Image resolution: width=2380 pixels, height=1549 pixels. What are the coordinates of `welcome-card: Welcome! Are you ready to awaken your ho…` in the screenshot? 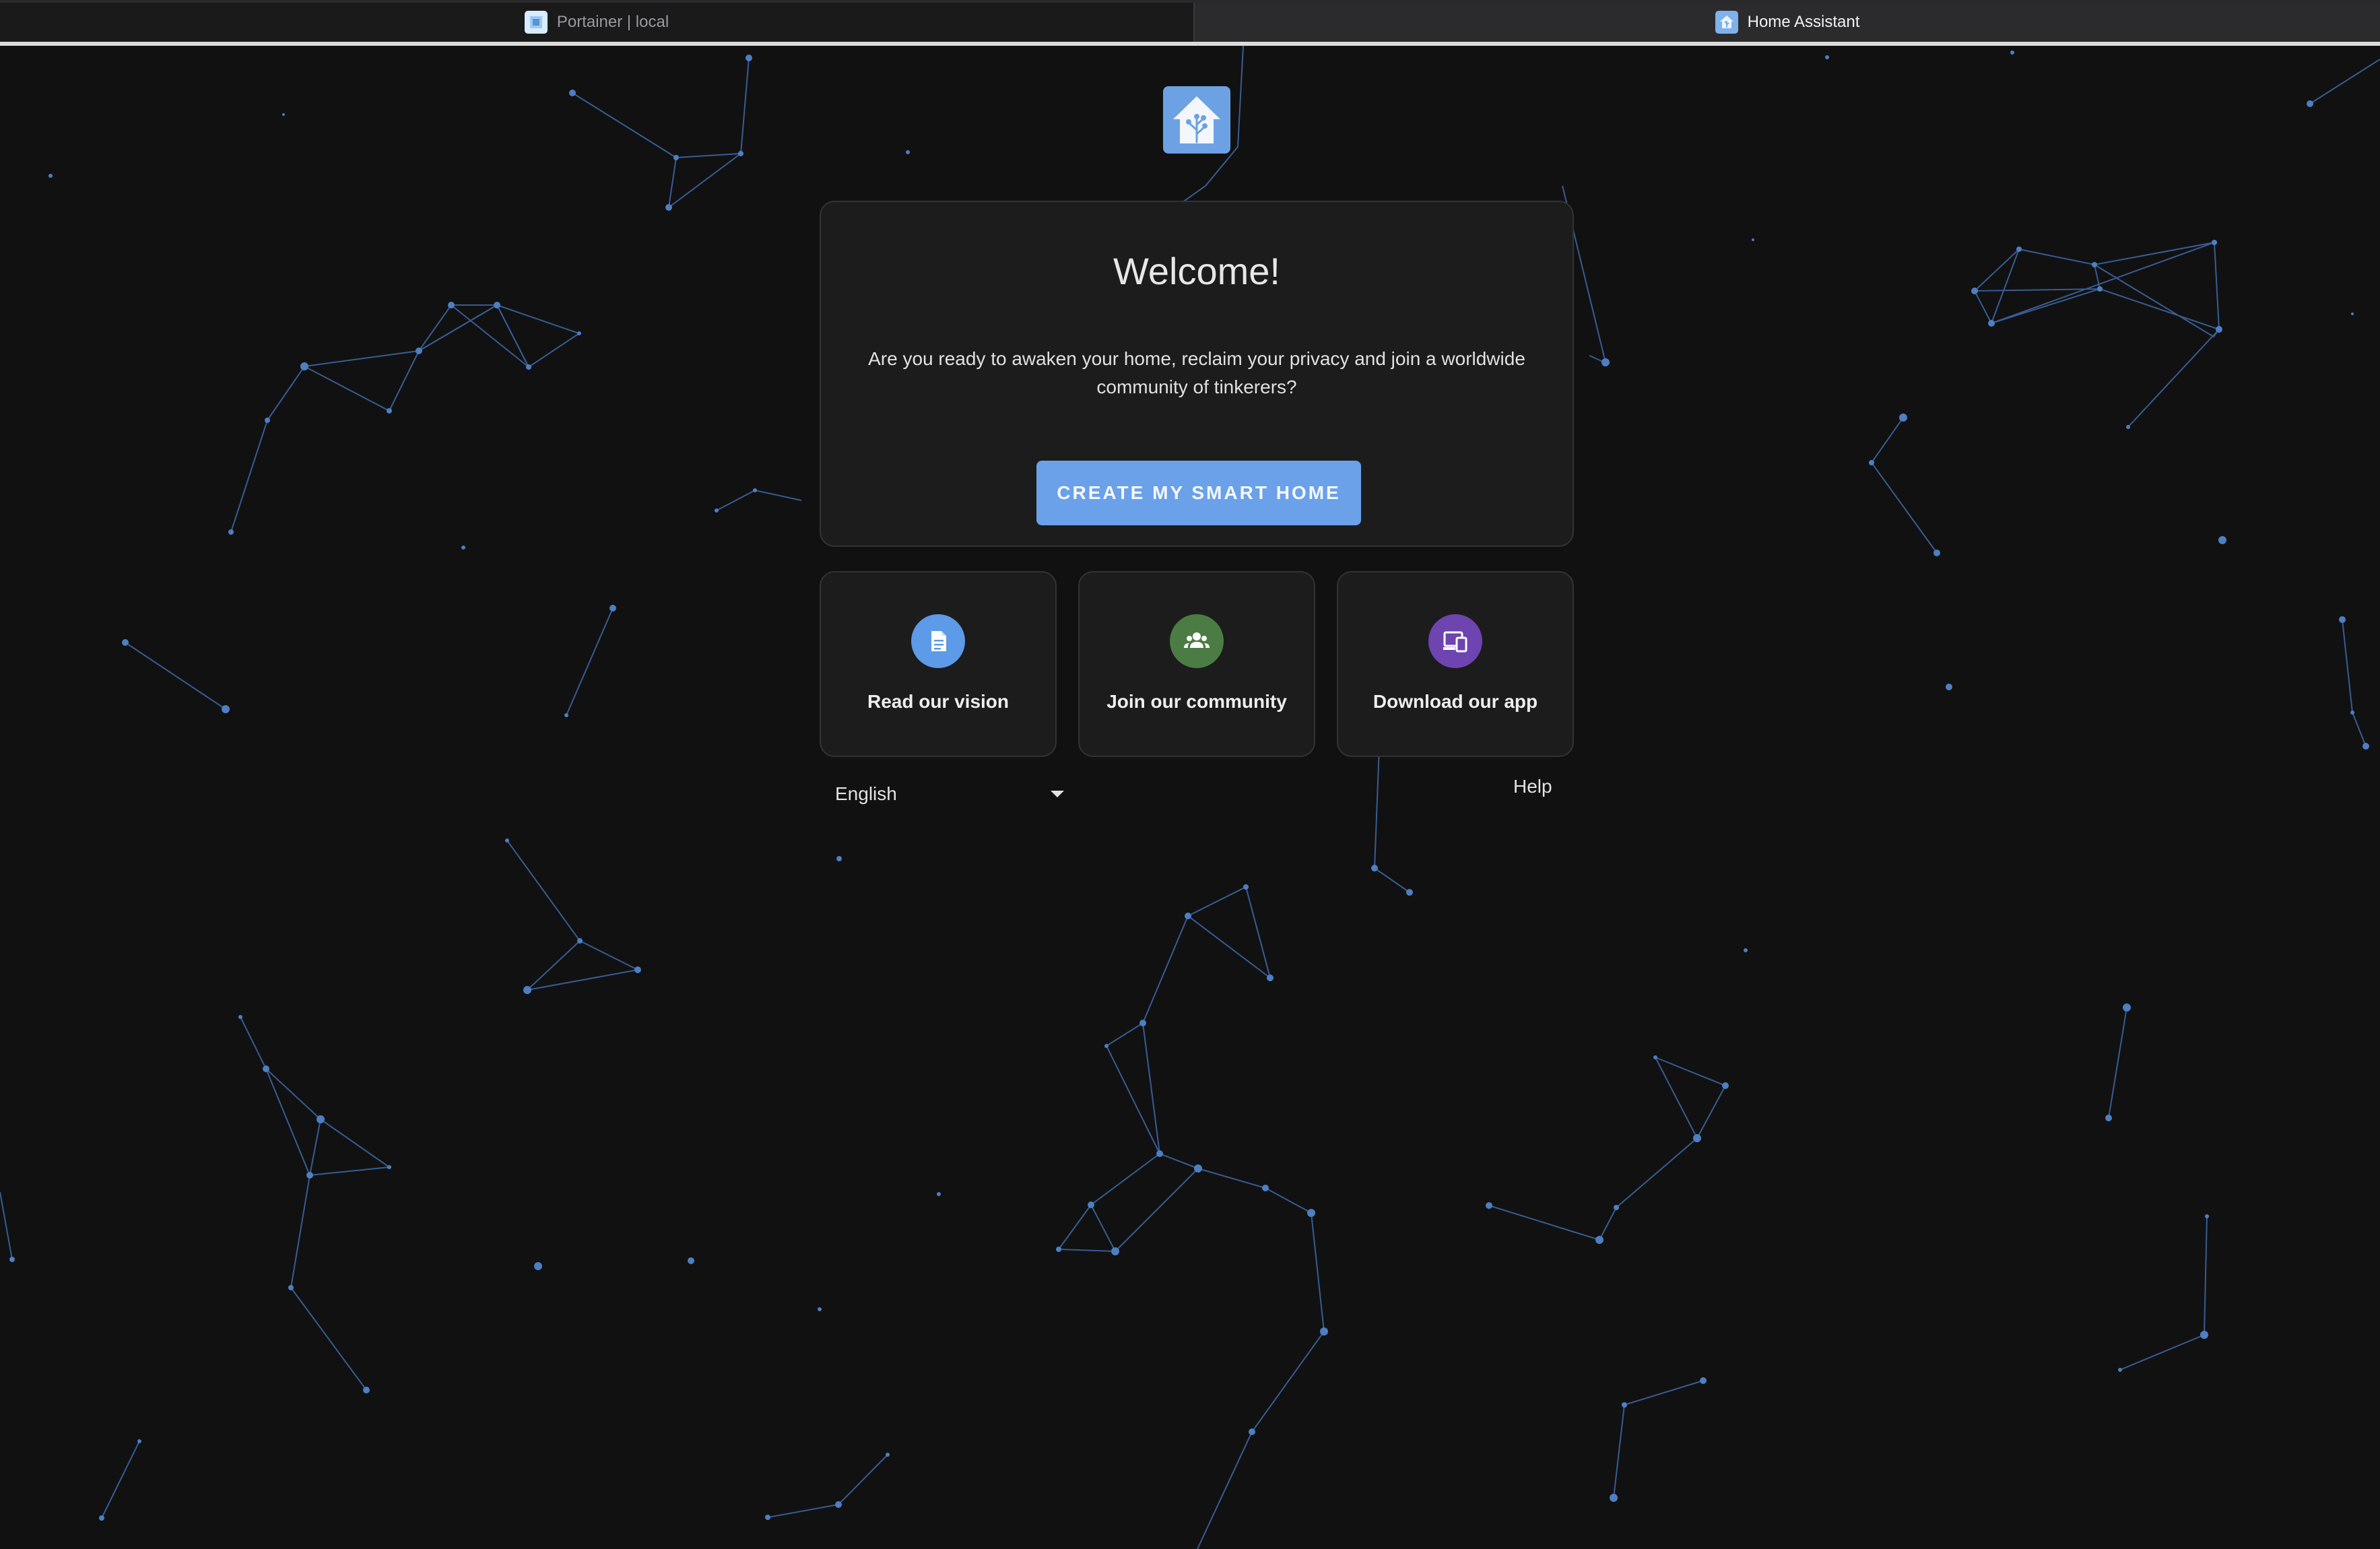 It's located at (1197, 374).